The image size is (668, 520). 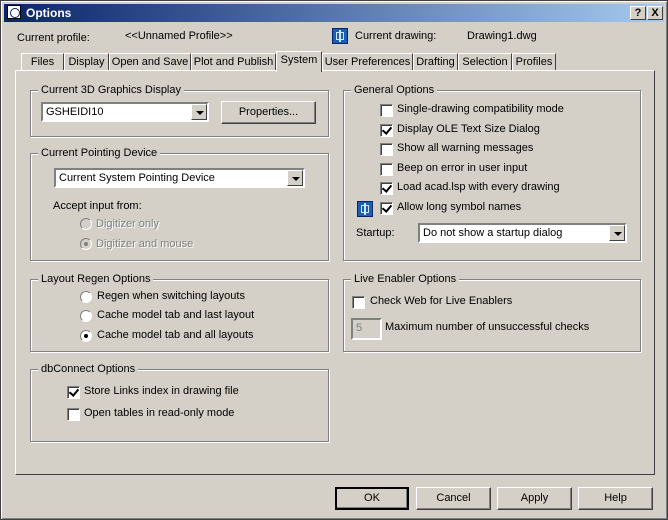 What do you see at coordinates (372, 498) in the screenshot?
I see `ok-button: OK` at bounding box center [372, 498].